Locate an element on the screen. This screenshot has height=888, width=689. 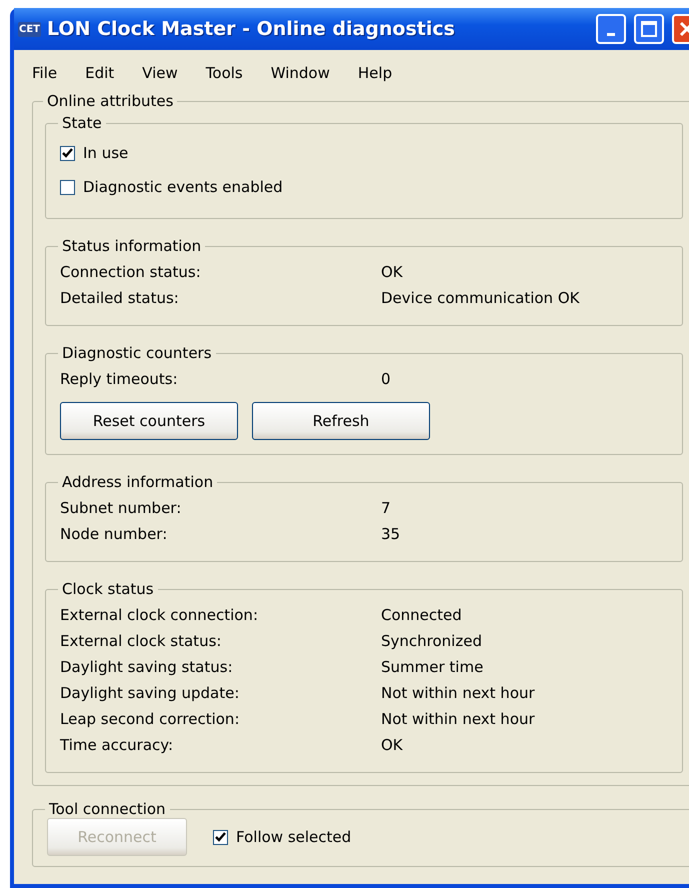
field-label: Subnet number: is located at coordinates (121, 508).